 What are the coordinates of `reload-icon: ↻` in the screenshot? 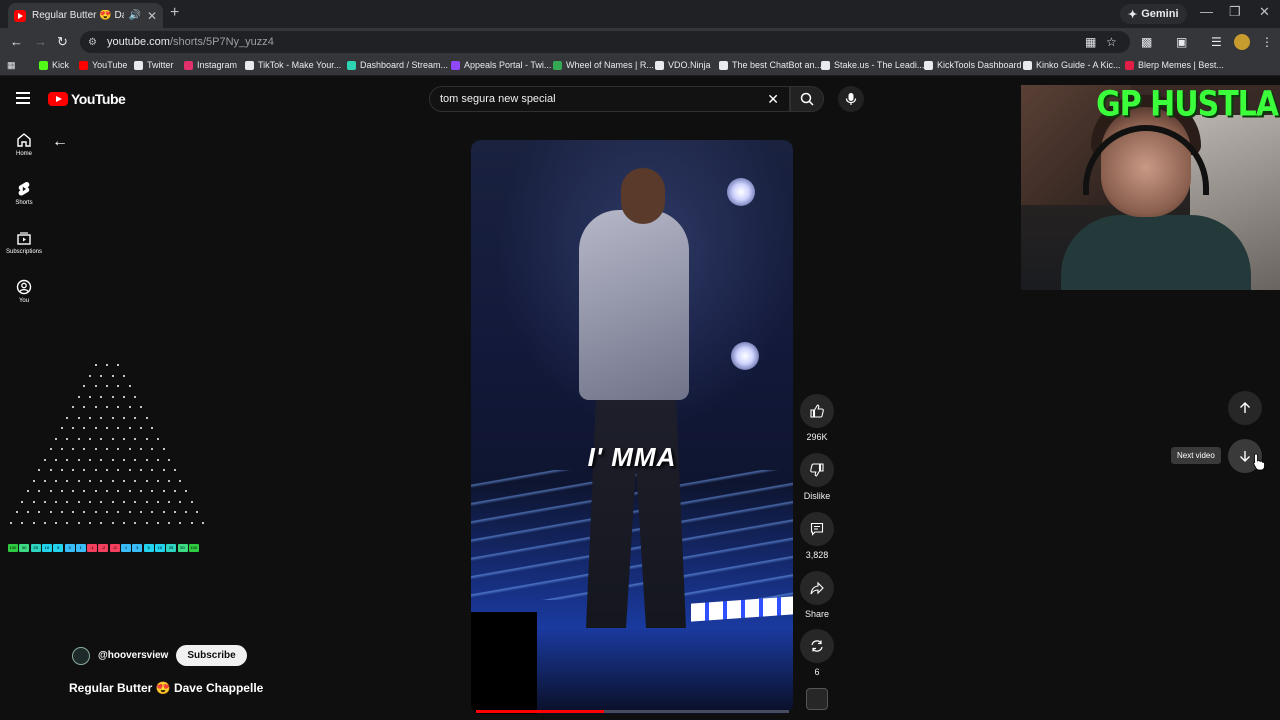 It's located at (62, 42).